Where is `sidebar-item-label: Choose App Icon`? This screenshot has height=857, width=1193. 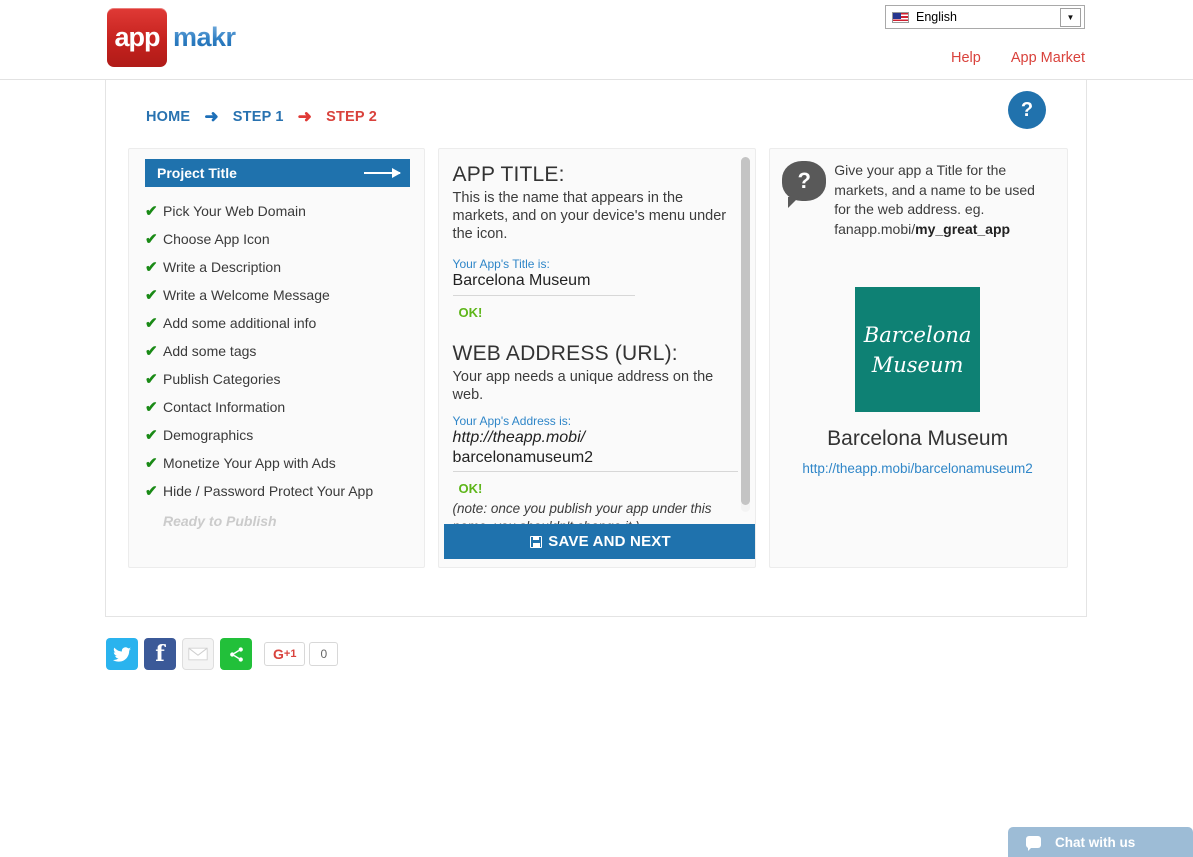
sidebar-item-label: Choose App Icon is located at coordinates (216, 239).